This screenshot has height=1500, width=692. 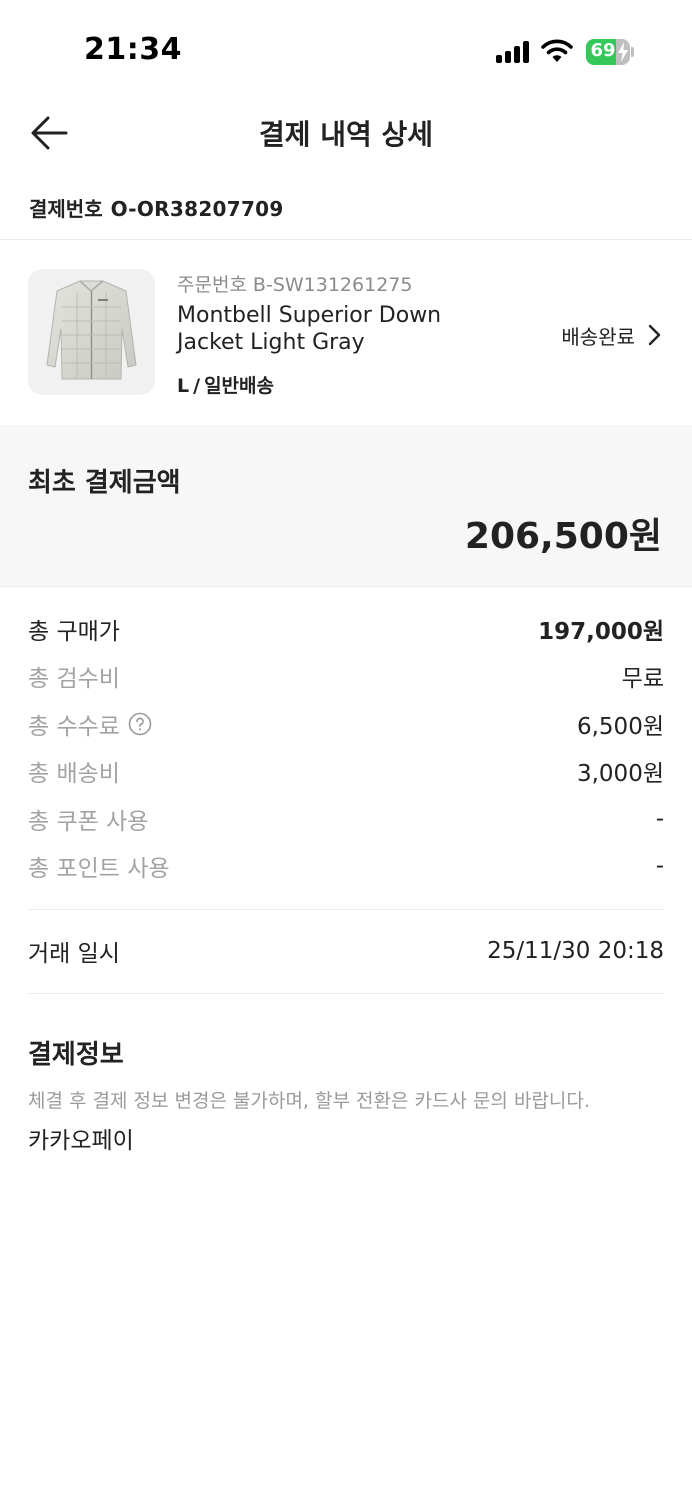 What do you see at coordinates (88, 822) in the screenshot?
I see `row-label: 총 쿠폰 사용` at bounding box center [88, 822].